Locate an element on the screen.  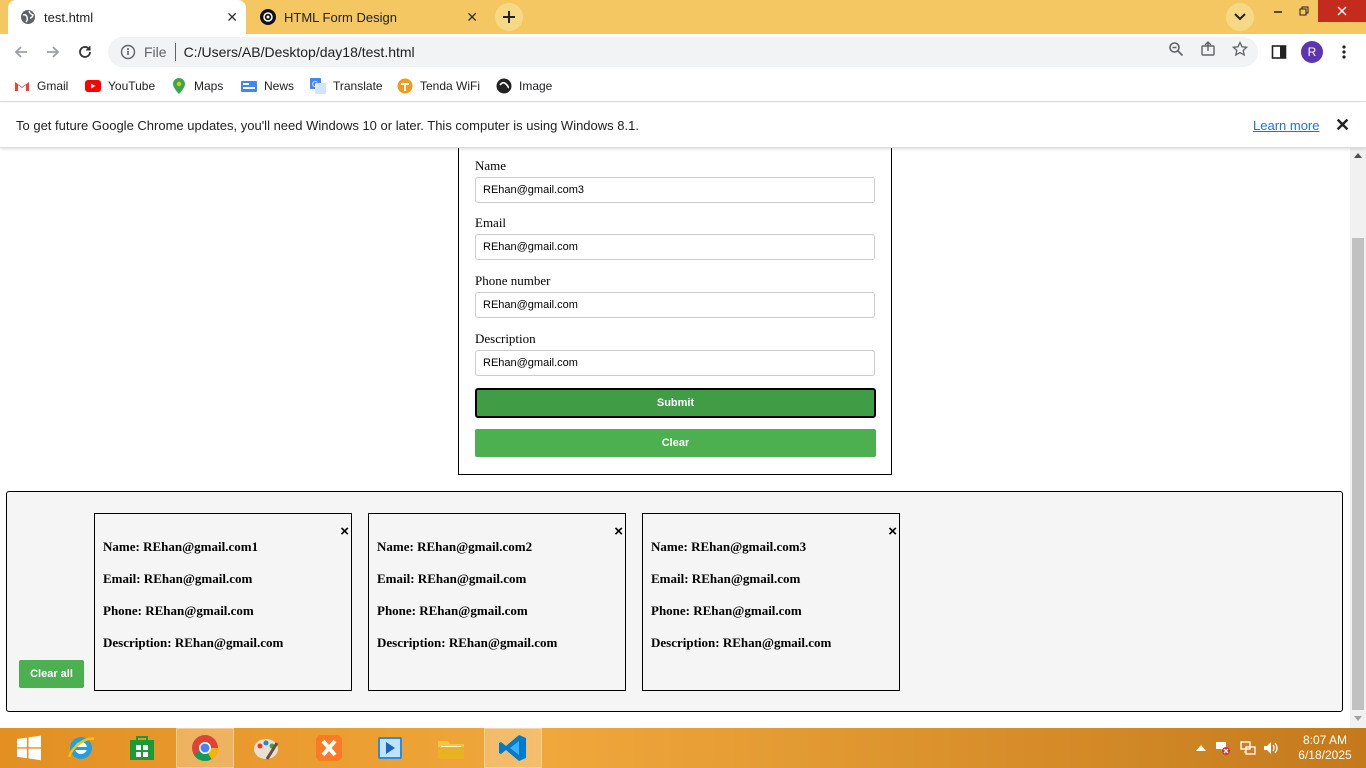
scrollbar-thumb is located at coordinates (1358, 474).